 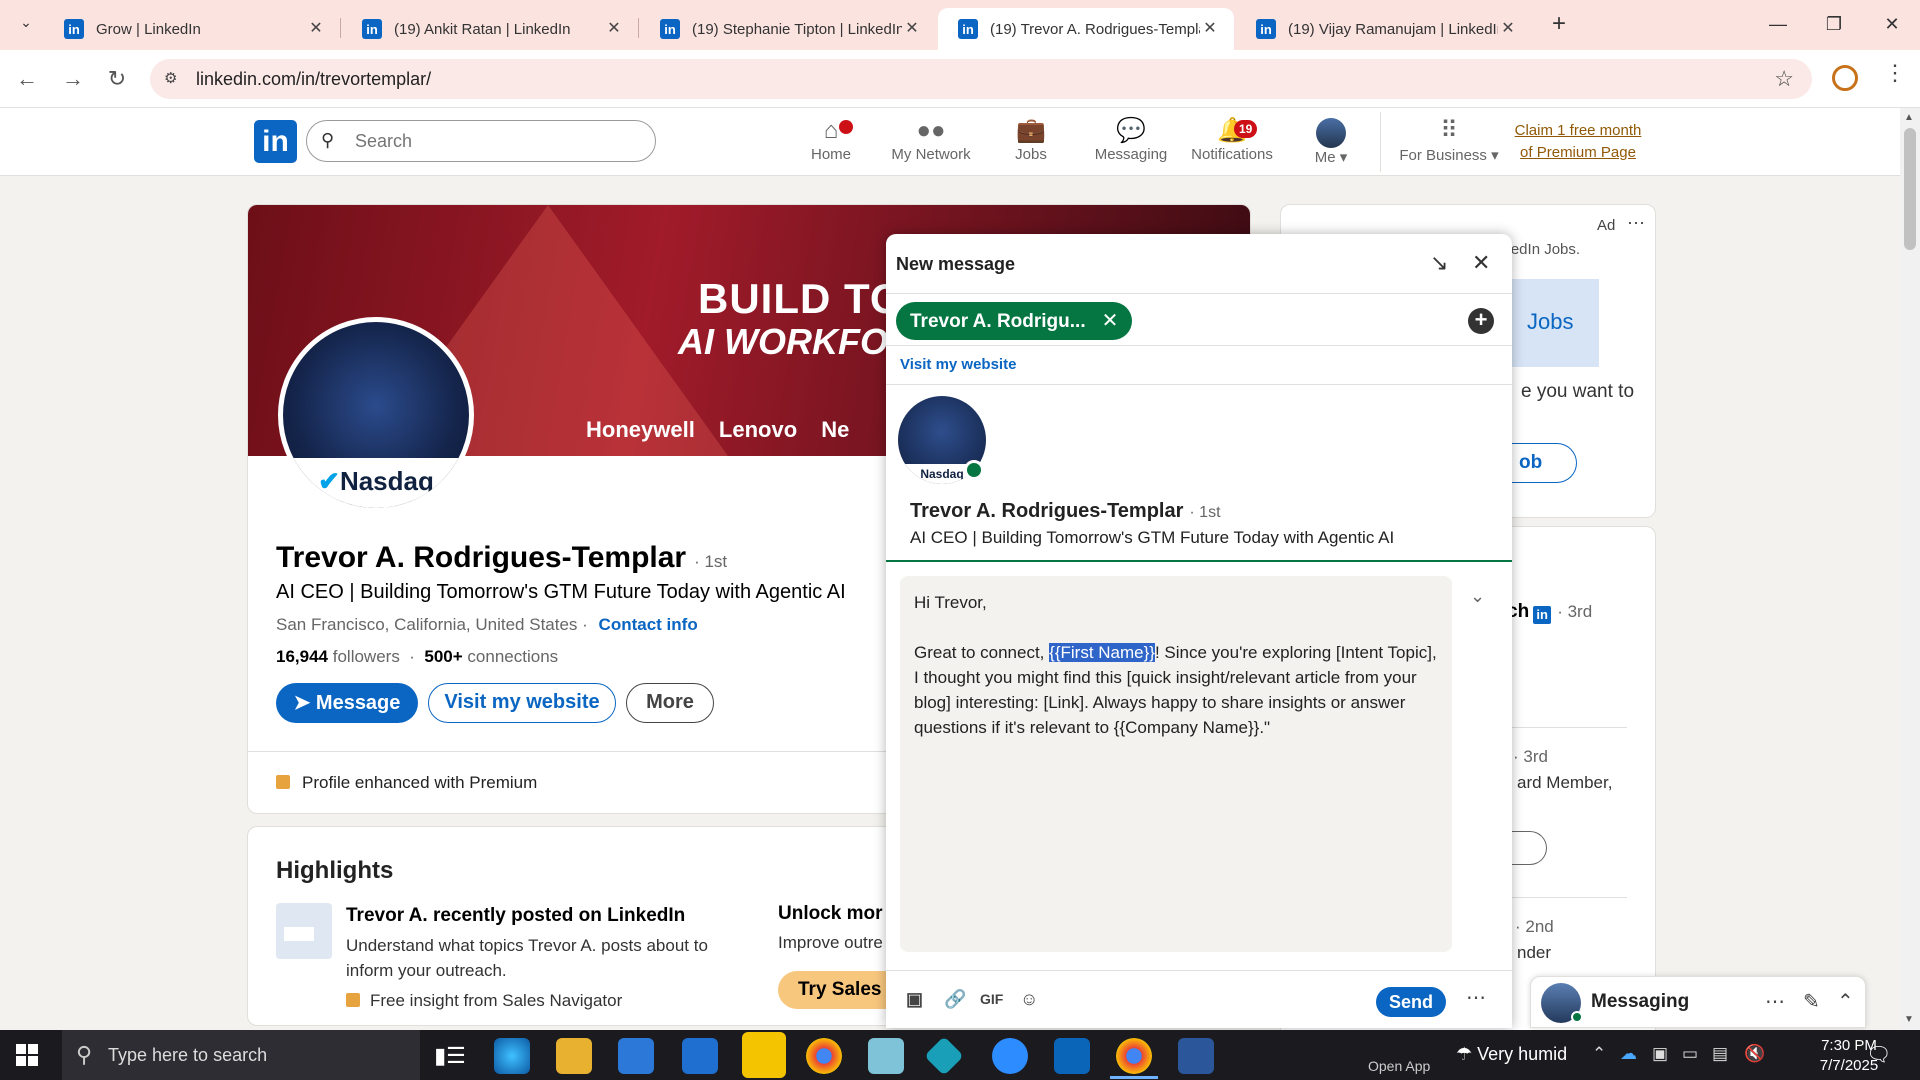 What do you see at coordinates (515, 916) in the screenshot?
I see `recent-post-link: Trevor A. recently posted on LinkedIn` at bounding box center [515, 916].